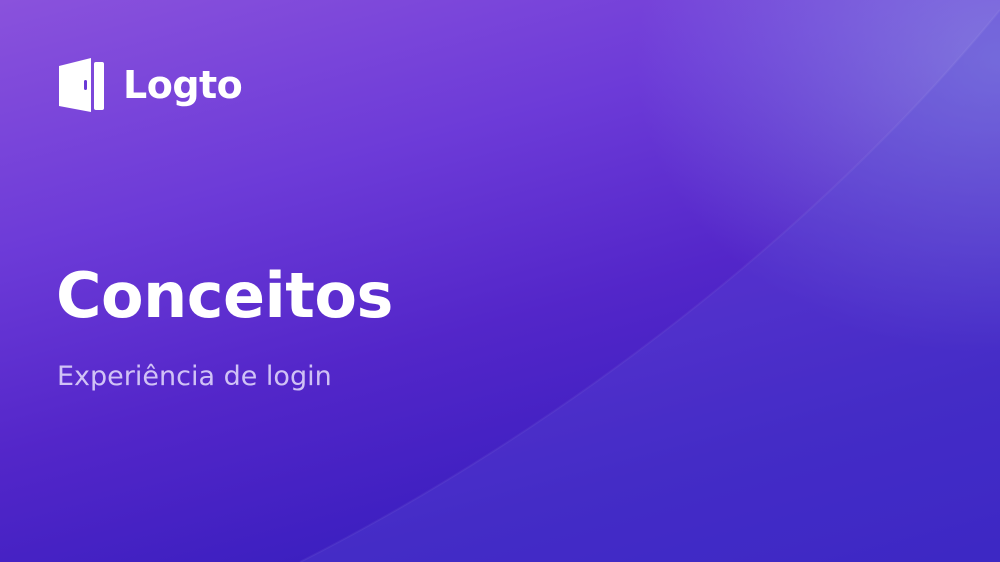 This screenshot has width=1000, height=562. What do you see at coordinates (224, 295) in the screenshot?
I see `slide-title: Conceitos` at bounding box center [224, 295].